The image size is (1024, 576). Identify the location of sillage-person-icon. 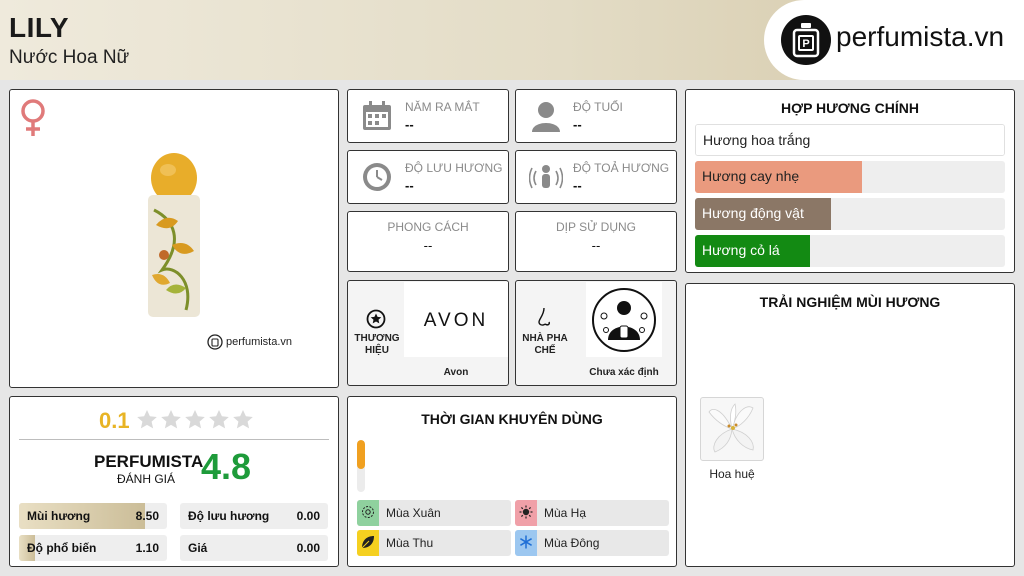
(546, 177).